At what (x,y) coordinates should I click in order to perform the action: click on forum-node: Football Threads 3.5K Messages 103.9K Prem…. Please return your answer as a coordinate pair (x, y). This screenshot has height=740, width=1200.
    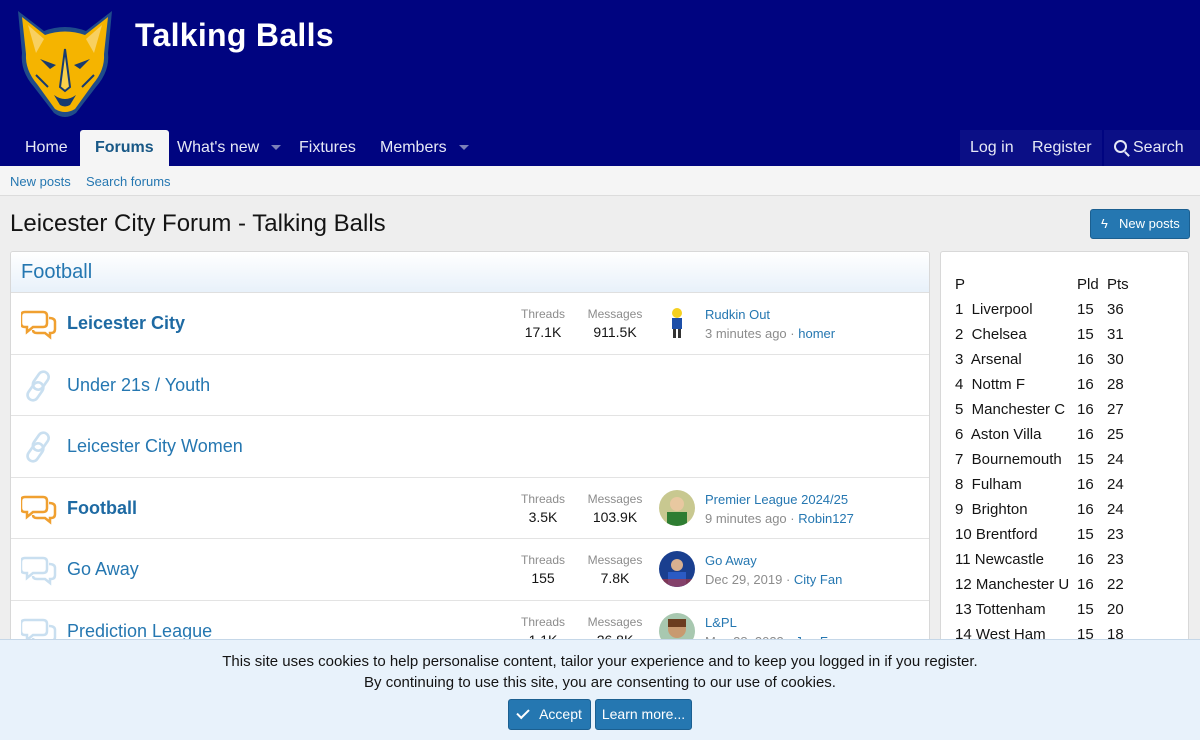
    Looking at the image, I should click on (470, 508).